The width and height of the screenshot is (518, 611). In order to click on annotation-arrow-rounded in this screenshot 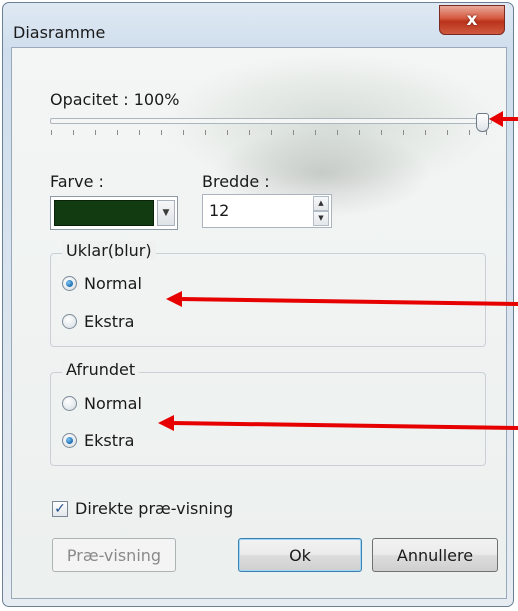, I will do `click(338, 423)`.